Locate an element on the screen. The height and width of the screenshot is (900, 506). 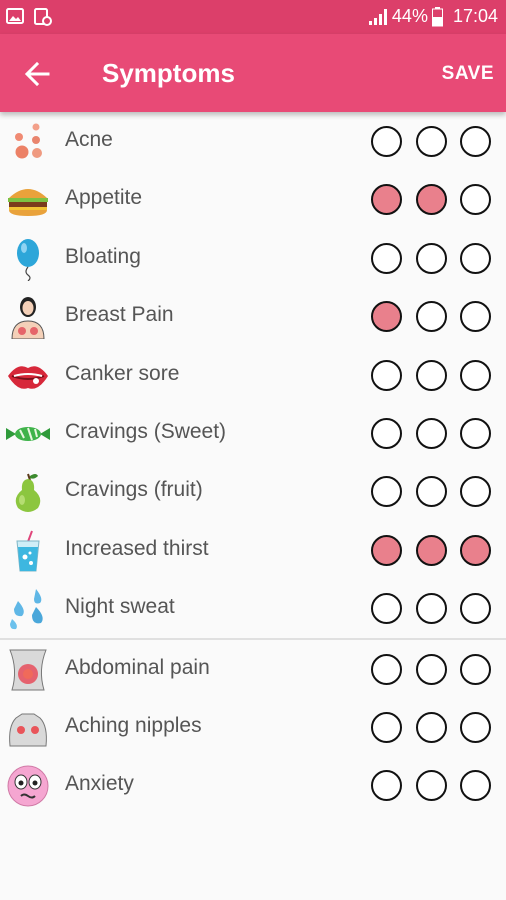
symptom-row-appetite: Appetite is located at coordinates (253, 199).